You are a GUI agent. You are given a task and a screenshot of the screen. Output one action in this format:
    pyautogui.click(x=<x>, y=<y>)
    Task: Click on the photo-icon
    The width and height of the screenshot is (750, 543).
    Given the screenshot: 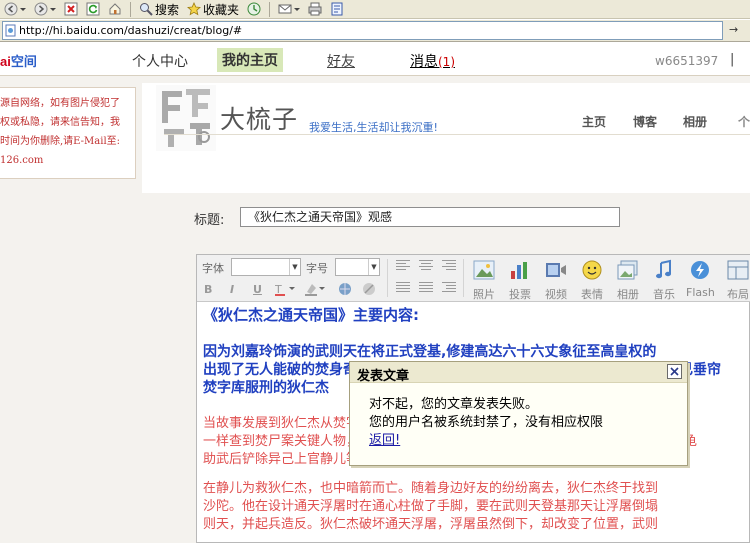 What is the action you would take?
    pyautogui.click(x=484, y=270)
    